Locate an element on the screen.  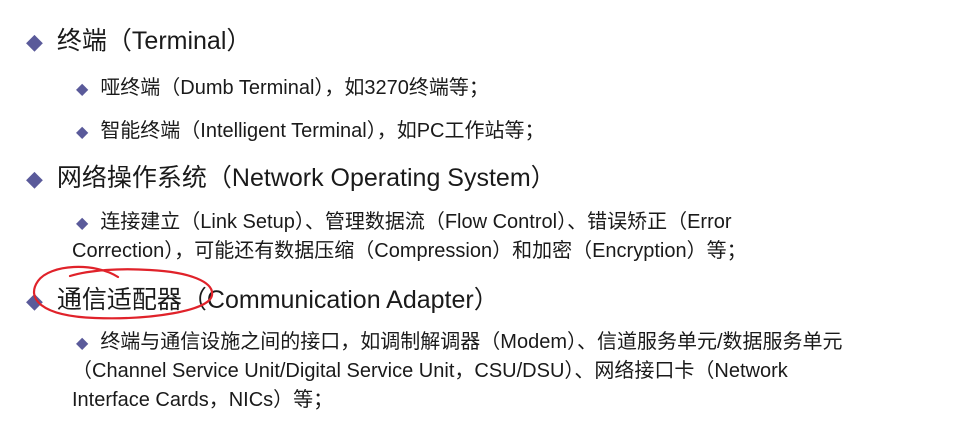
section-heading-terminal: ◆ 终端（Terminal） is located at coordinates (138, 39).